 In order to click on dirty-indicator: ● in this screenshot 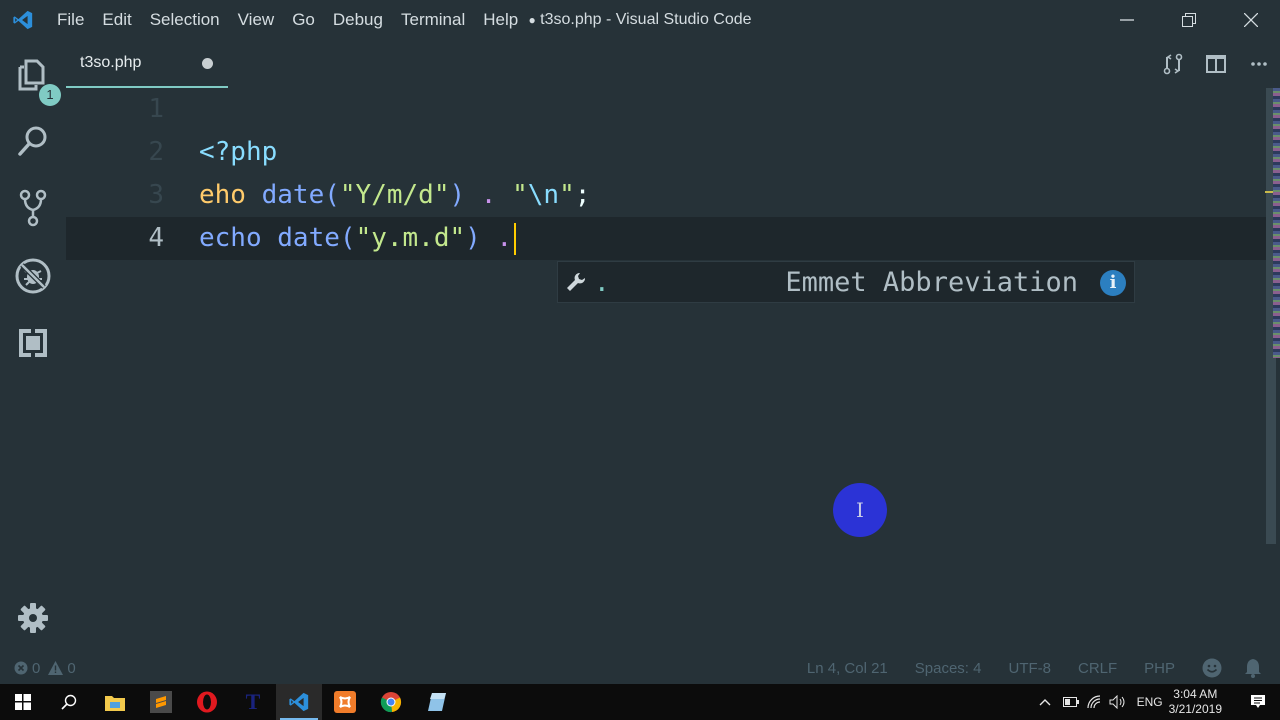, I will do `click(532, 20)`.